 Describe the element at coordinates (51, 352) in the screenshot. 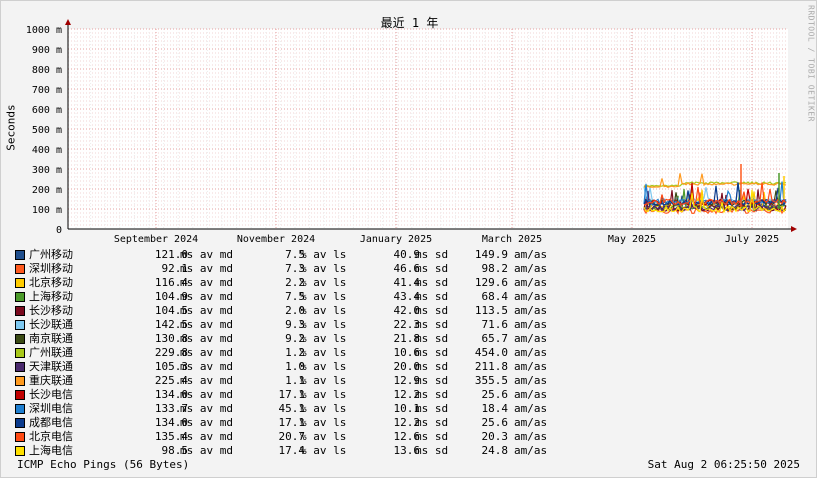

I see `legend-series-name: 广州联通` at that location.